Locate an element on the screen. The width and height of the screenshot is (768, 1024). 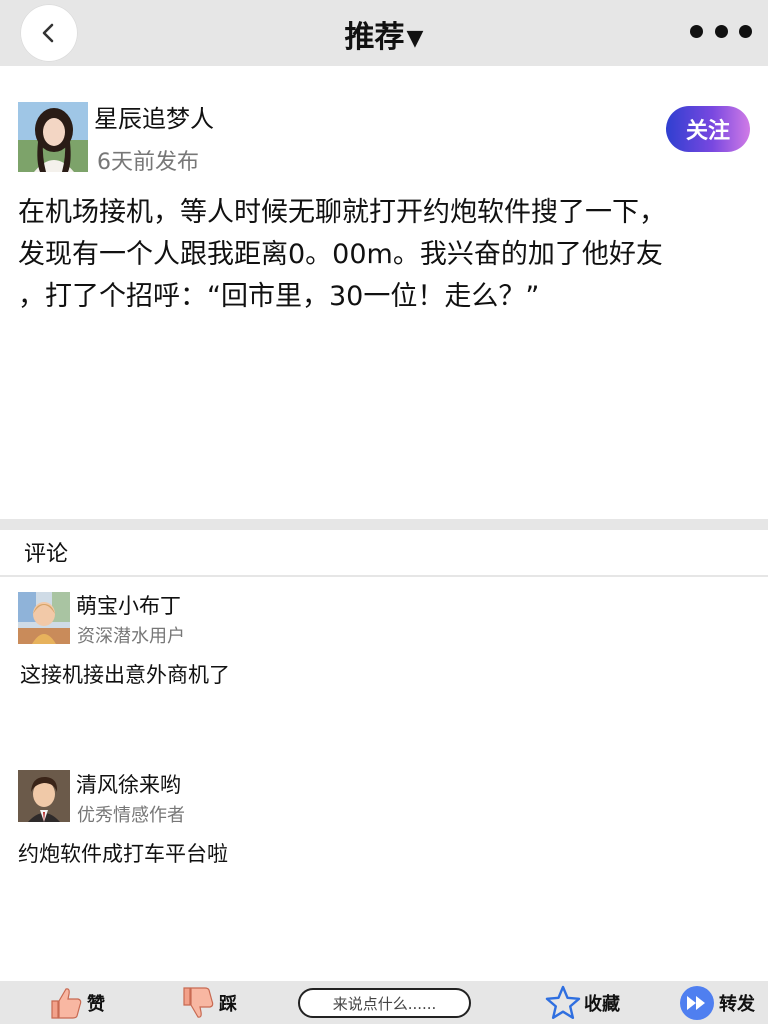
post-line: ，打了个招呼：“回市里，30一位！走么？” is located at coordinates (279, 296).